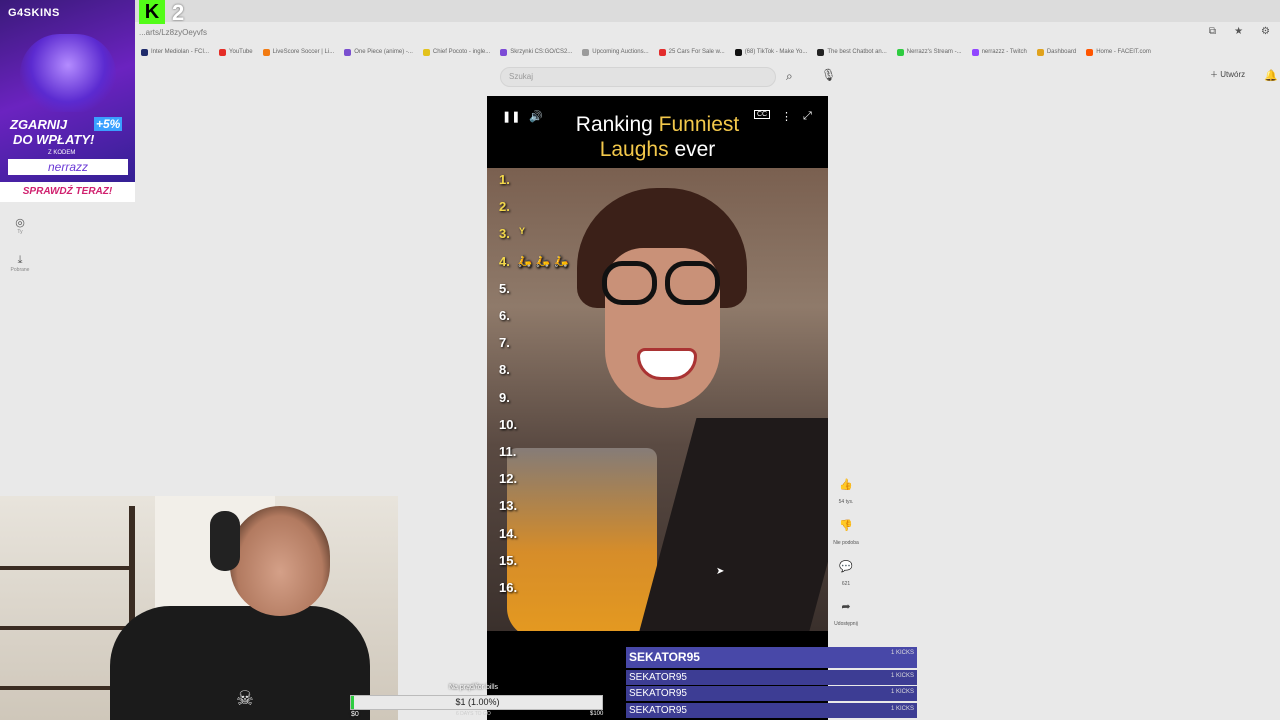 This screenshot has width=1280, height=720. What do you see at coordinates (786, 116) in the screenshot?
I see `more-options-icon: ⋮` at bounding box center [786, 116].